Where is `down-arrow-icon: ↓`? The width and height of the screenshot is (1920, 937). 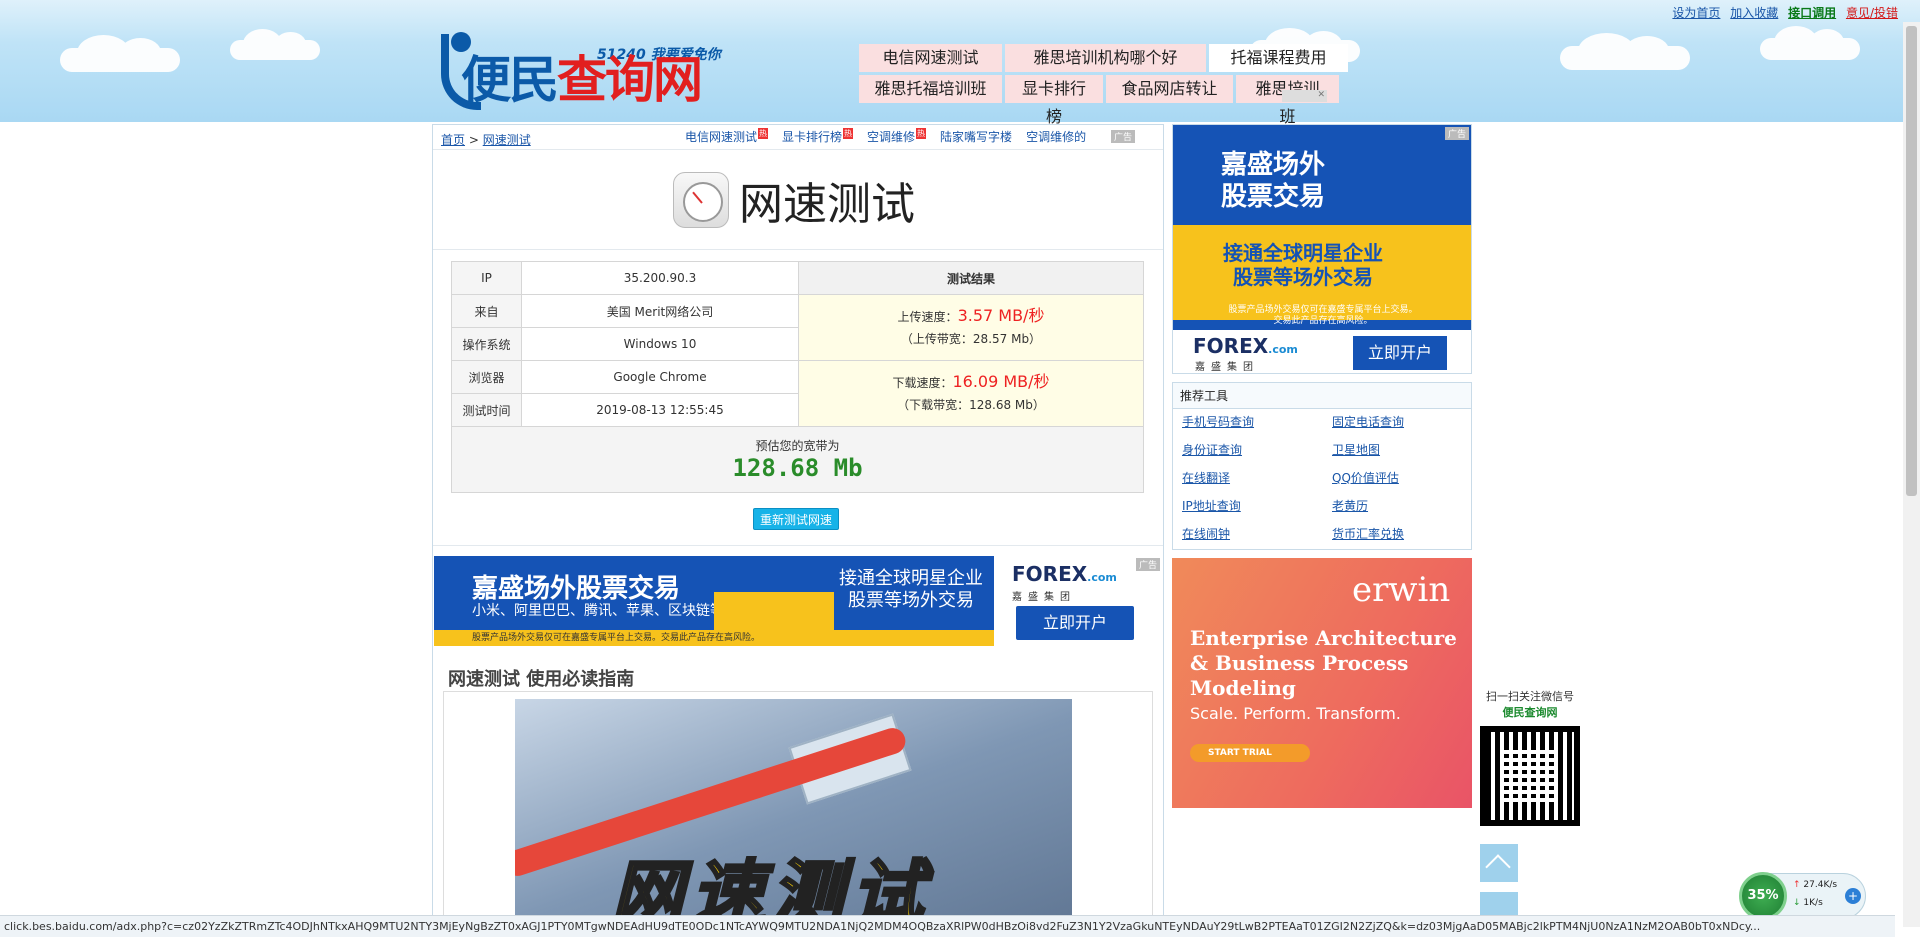 down-arrow-icon: ↓ is located at coordinates (1797, 903).